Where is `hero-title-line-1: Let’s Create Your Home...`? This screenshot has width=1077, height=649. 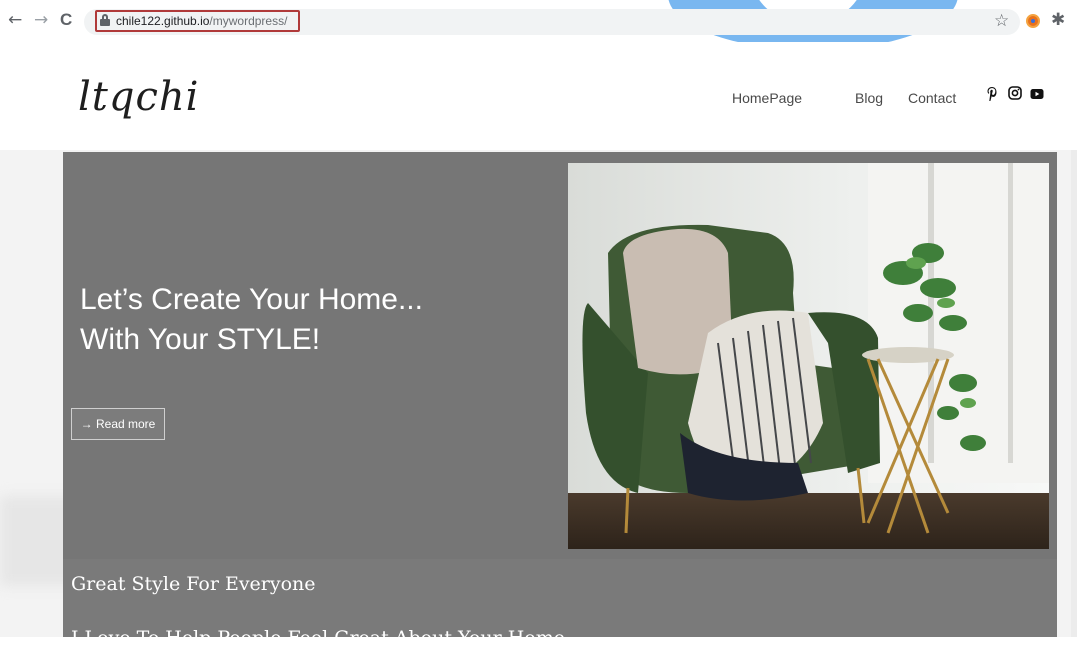
hero-title-line-1: Let’s Create Your Home... is located at coordinates (251, 299).